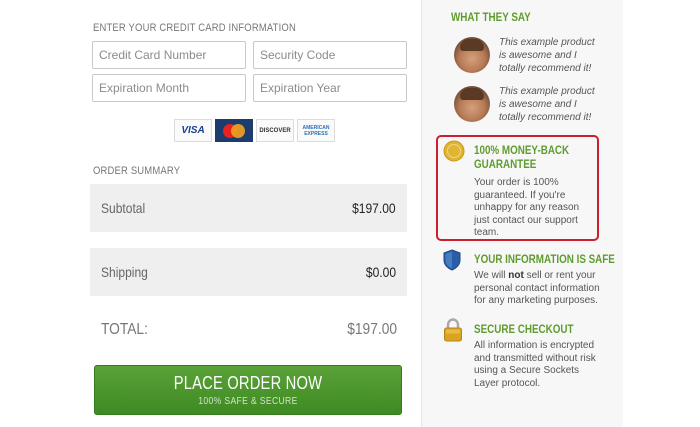 The image size is (700, 427). Describe the element at coordinates (248, 272) in the screenshot. I see `shipping-row: Shipping $0.00` at that location.